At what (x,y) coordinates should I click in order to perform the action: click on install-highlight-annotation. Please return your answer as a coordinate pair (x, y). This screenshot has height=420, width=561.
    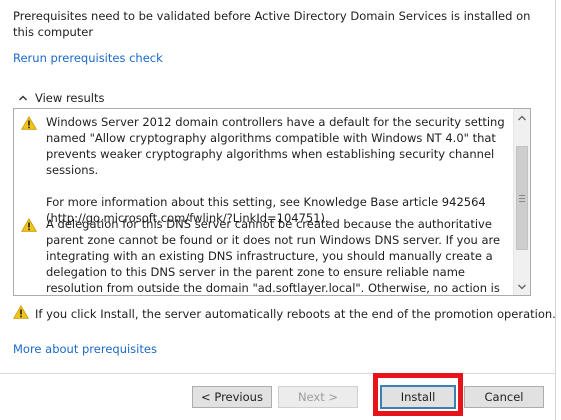
    Looking at the image, I should click on (418, 394).